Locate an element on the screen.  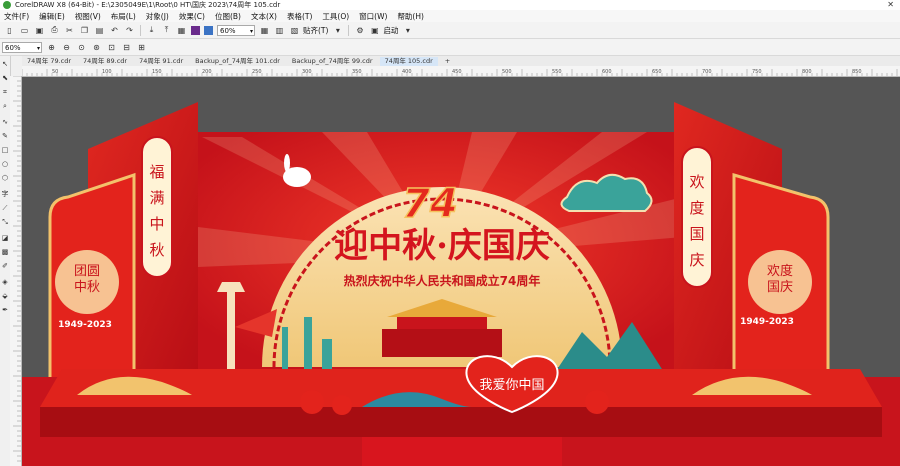
red-ball-left is located at coordinates (312, 402).